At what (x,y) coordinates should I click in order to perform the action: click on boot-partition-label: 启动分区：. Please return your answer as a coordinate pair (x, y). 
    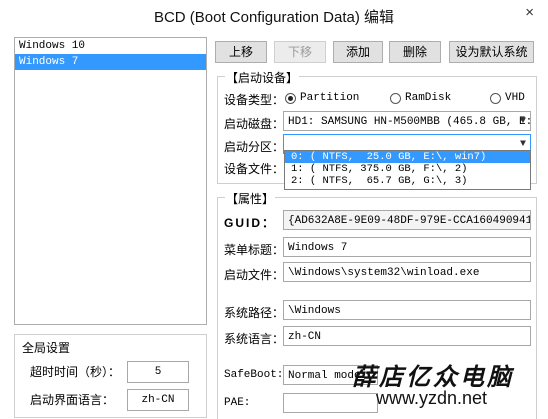
    Looking at the image, I should click on (254, 147).